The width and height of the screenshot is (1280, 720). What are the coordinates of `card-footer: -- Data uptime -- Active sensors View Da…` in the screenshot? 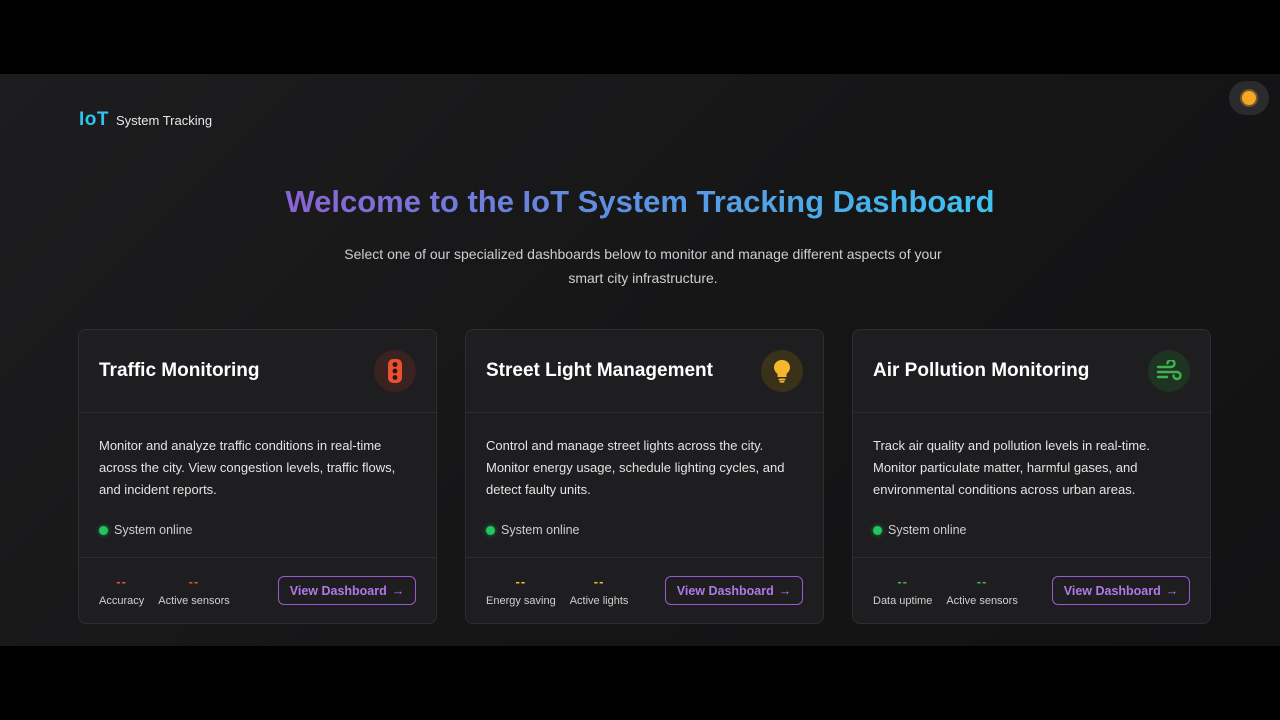 It's located at (1031, 590).